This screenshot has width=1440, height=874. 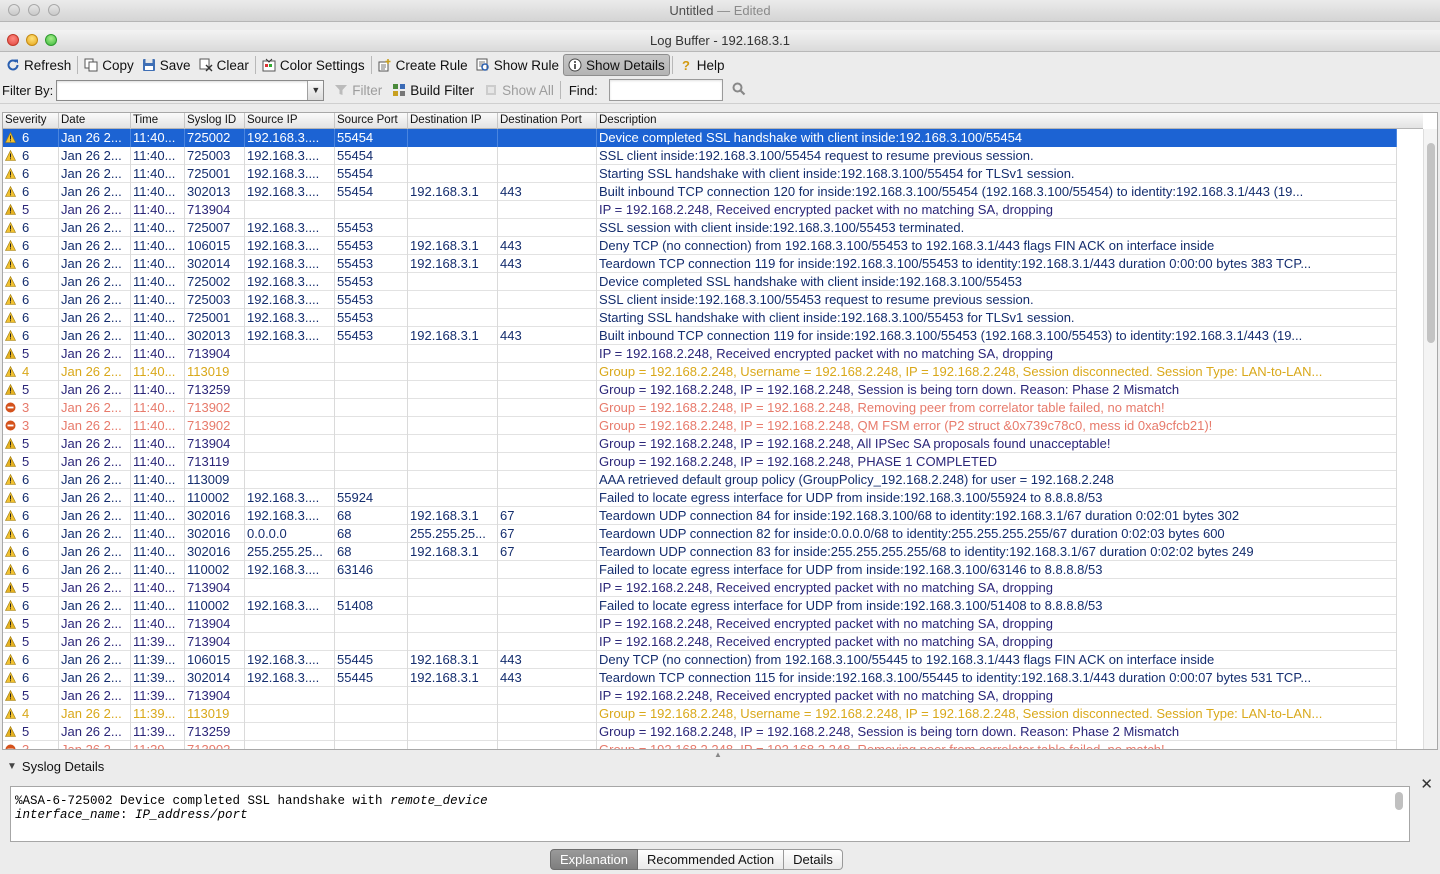 I want to click on help-button: ? Help, so click(x=702, y=65).